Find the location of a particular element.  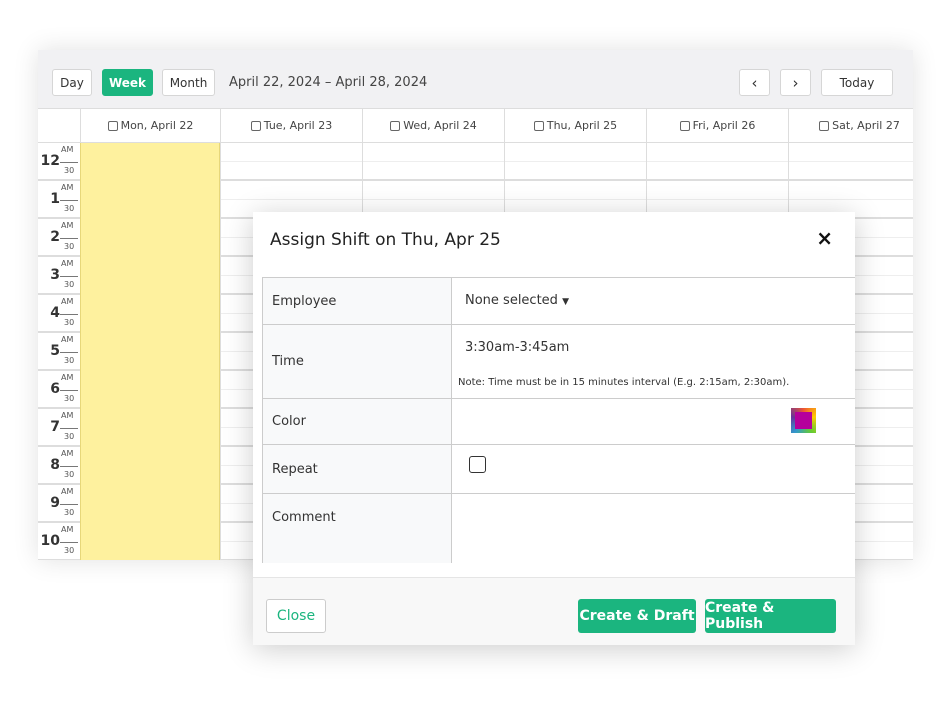

hour-label: 8 is located at coordinates (55, 465).